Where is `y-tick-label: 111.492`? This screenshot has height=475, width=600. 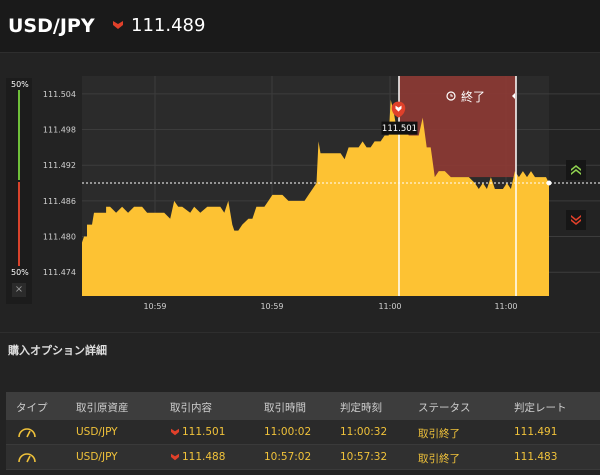
y-tick-label: 111.492 is located at coordinates (59, 165).